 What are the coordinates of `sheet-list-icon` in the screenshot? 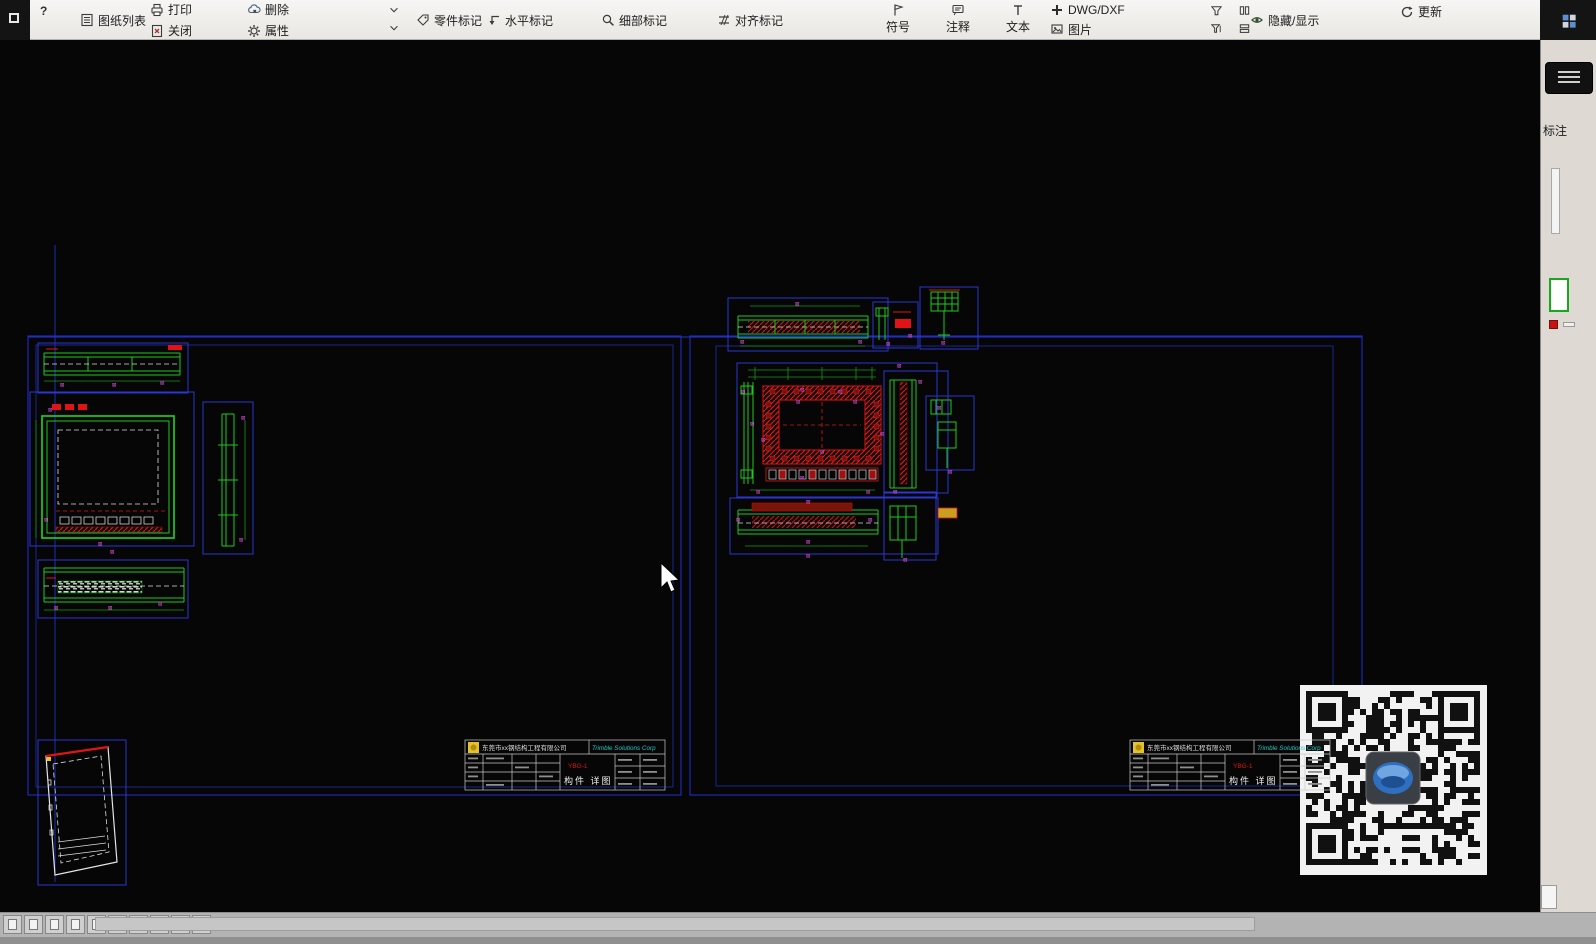 It's located at (87, 20).